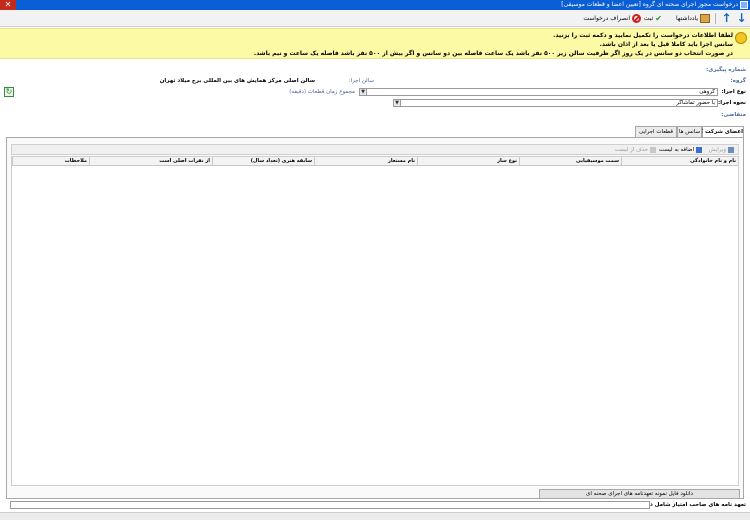  Describe the element at coordinates (705, 18) in the screenshot. I see `notes-icon` at that location.